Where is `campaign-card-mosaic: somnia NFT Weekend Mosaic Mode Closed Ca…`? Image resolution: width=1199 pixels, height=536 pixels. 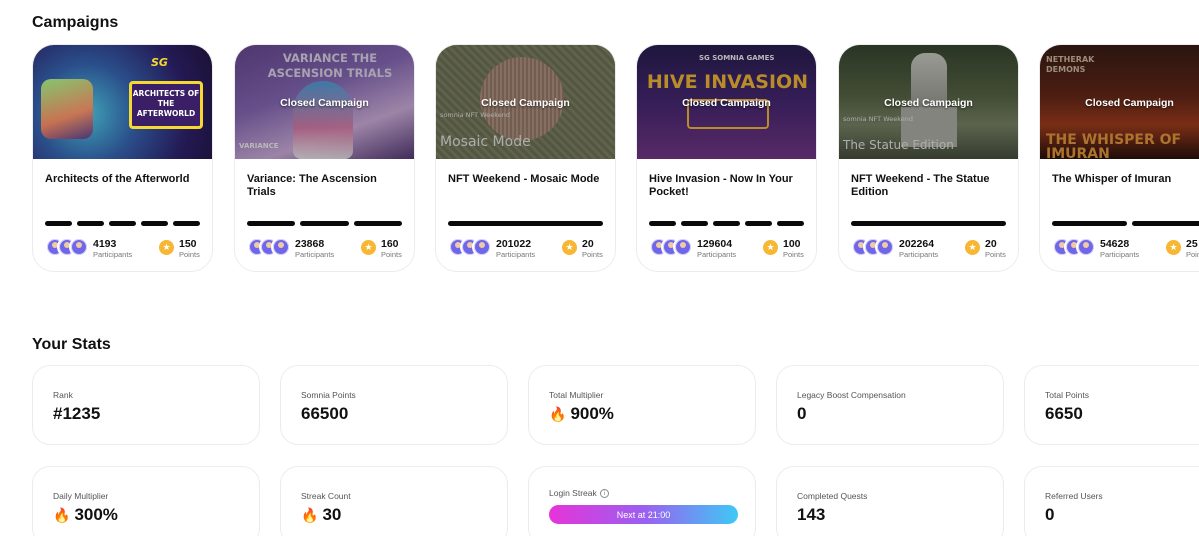 campaign-card-mosaic: somnia NFT Weekend Mosaic Mode Closed Ca… is located at coordinates (525, 158).